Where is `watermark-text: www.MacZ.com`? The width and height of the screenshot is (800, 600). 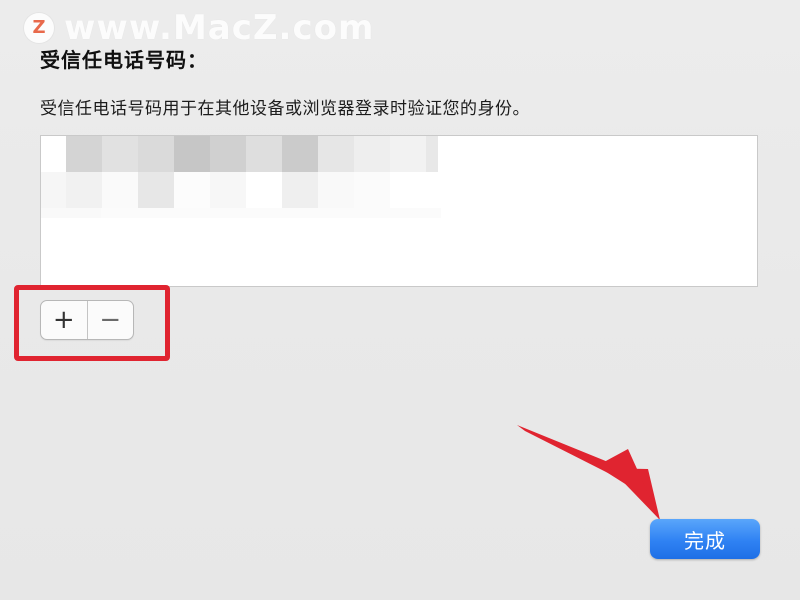
watermark-text: www.MacZ.com is located at coordinates (219, 28).